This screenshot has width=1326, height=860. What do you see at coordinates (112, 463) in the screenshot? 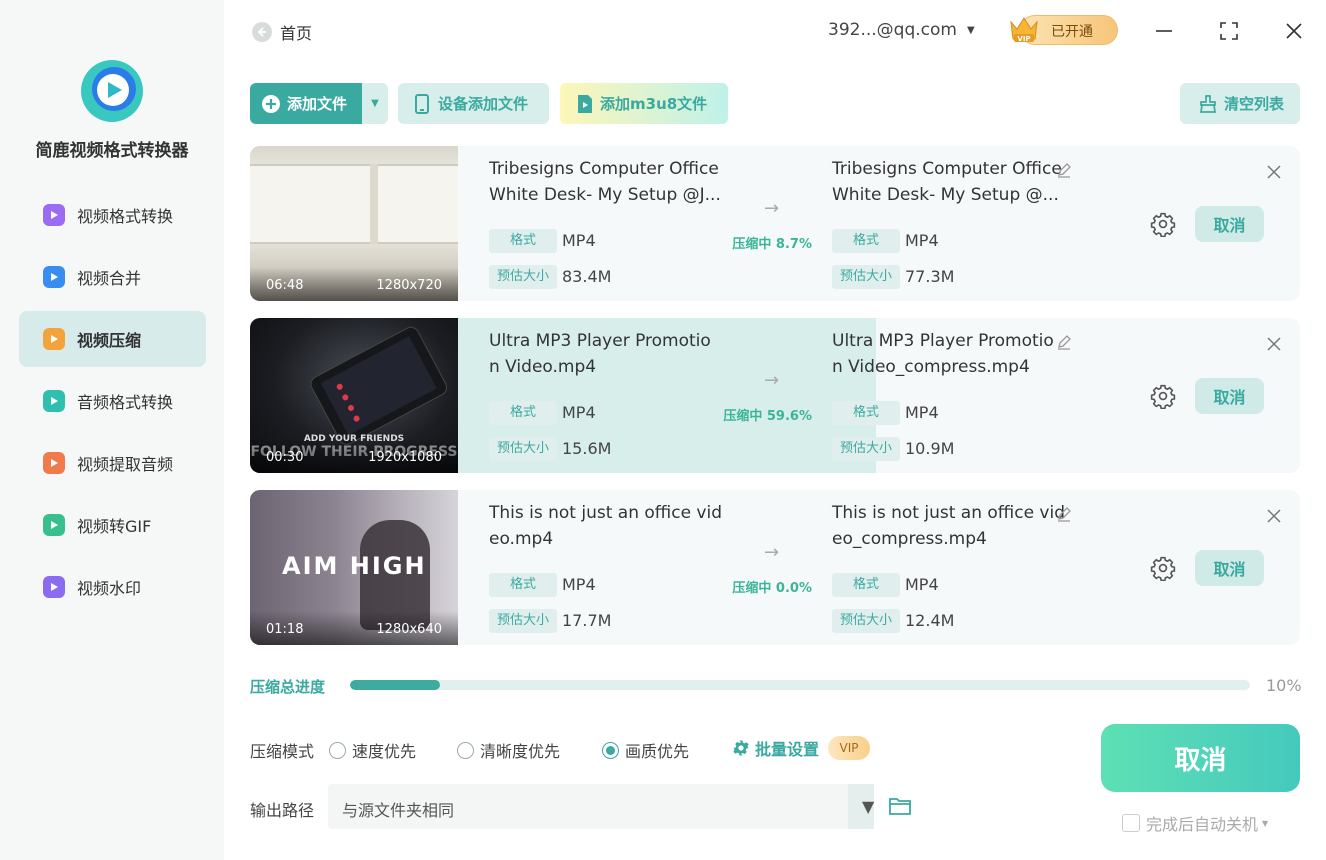
I see `sidebar-item: 视频提取音频` at bounding box center [112, 463].